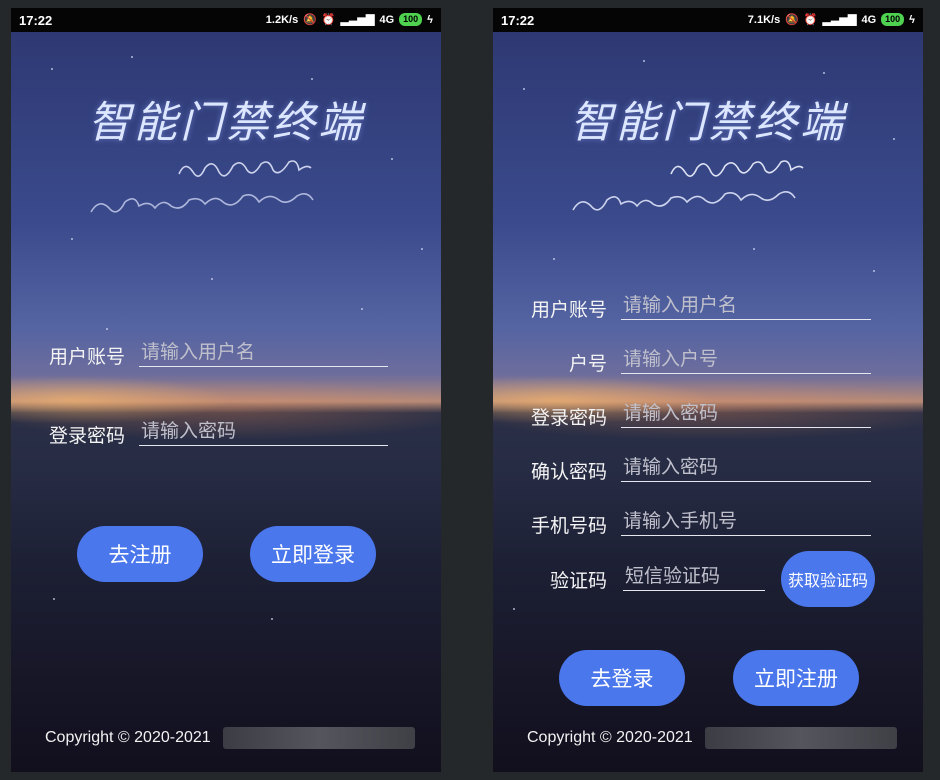  Describe the element at coordinates (828, 579) in the screenshot. I see `get-sms-code-button: 获取验证码` at that location.